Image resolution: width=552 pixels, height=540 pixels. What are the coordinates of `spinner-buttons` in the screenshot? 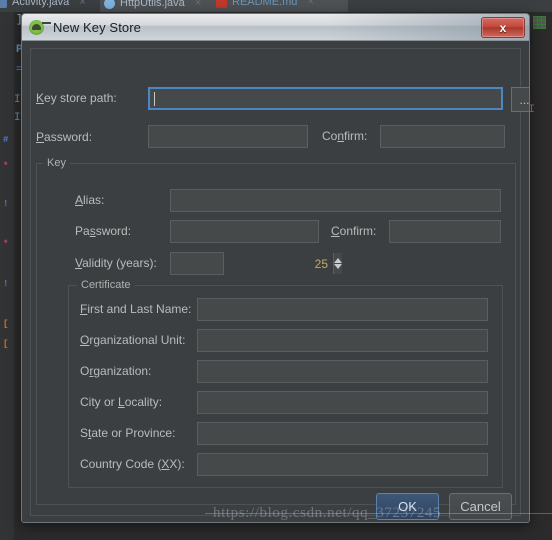 It's located at (337, 263).